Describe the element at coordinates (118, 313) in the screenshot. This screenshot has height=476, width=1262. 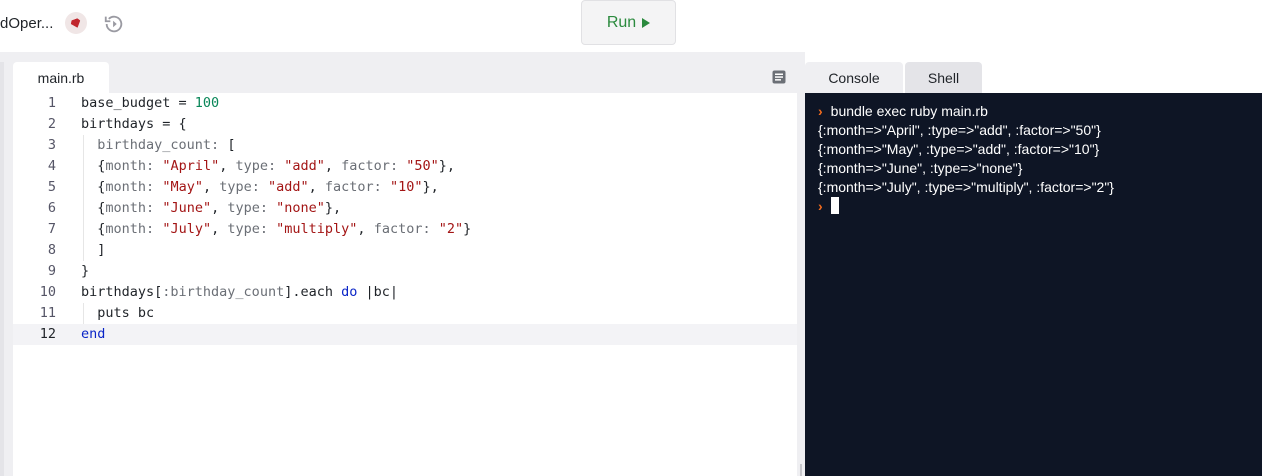
I see `code-token: puts bc` at that location.